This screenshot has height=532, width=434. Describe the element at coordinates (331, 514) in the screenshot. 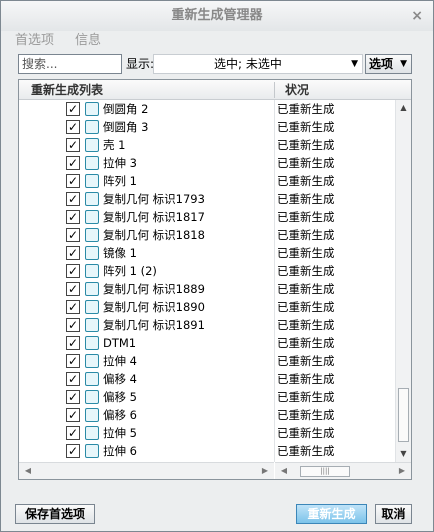

I see `regenerate-button: 重新生成` at that location.